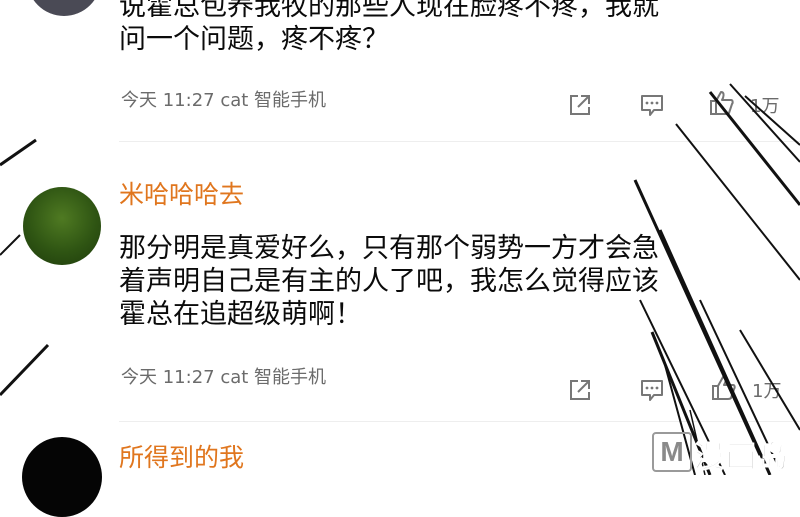 Image resolution: width=800 pixels, height=517 pixels. I want to click on comment-line: 那分明是真爱好么，只有那个弱势一方才会急, so click(389, 248).